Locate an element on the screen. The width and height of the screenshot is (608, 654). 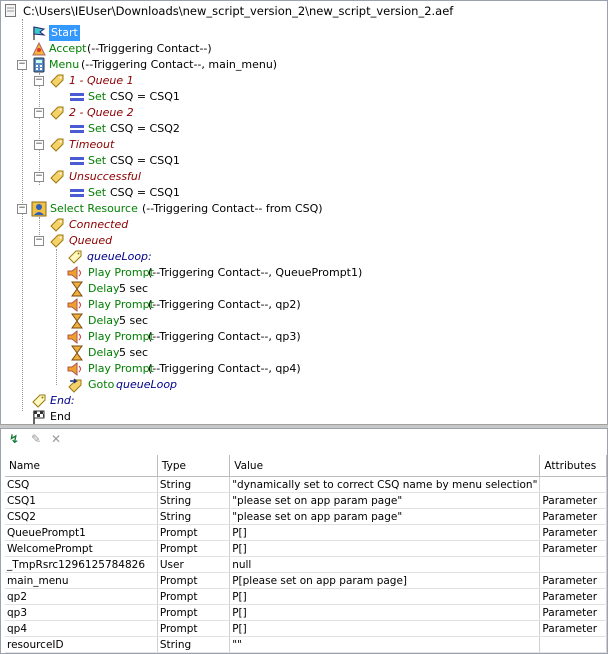
select-resource-agent-icon is located at coordinates (39, 209).